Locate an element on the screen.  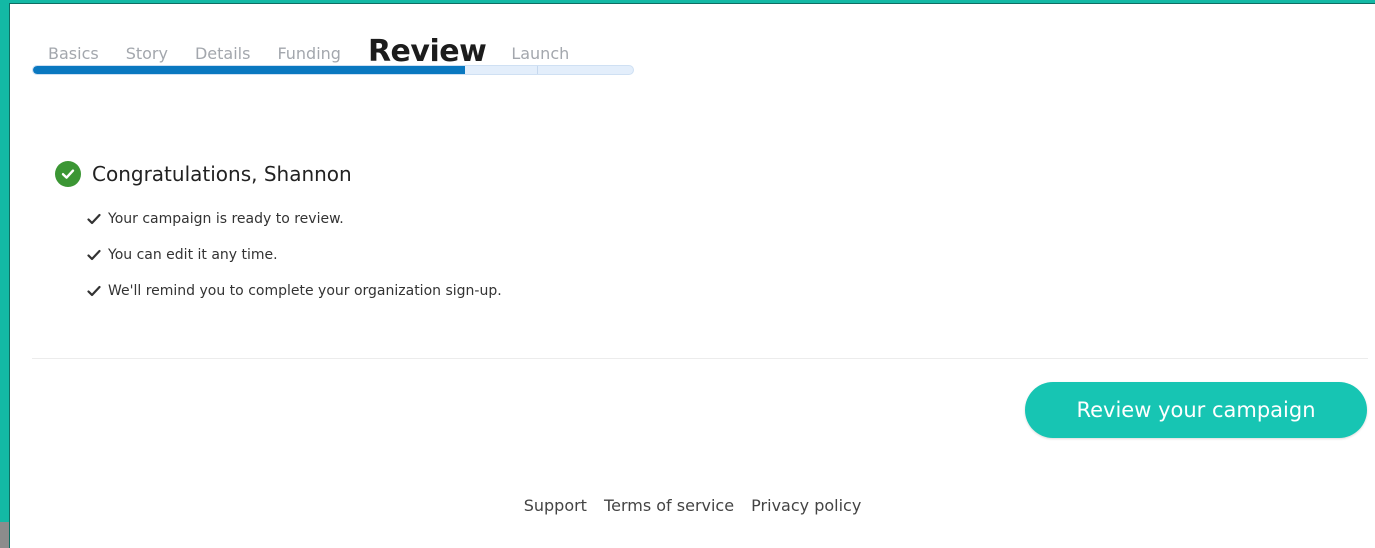
step-review: Review is located at coordinates (427, 52).